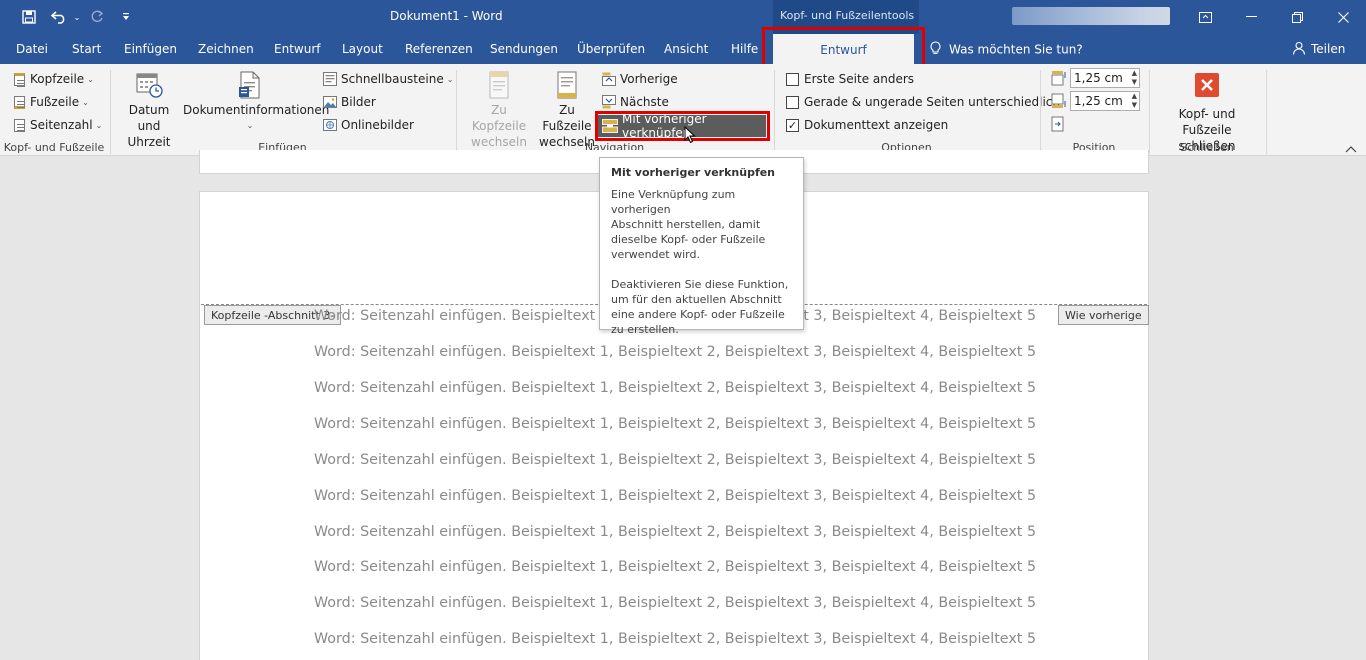 The image size is (1366, 660). I want to click on vorherige-button: Vorherige, so click(640, 79).